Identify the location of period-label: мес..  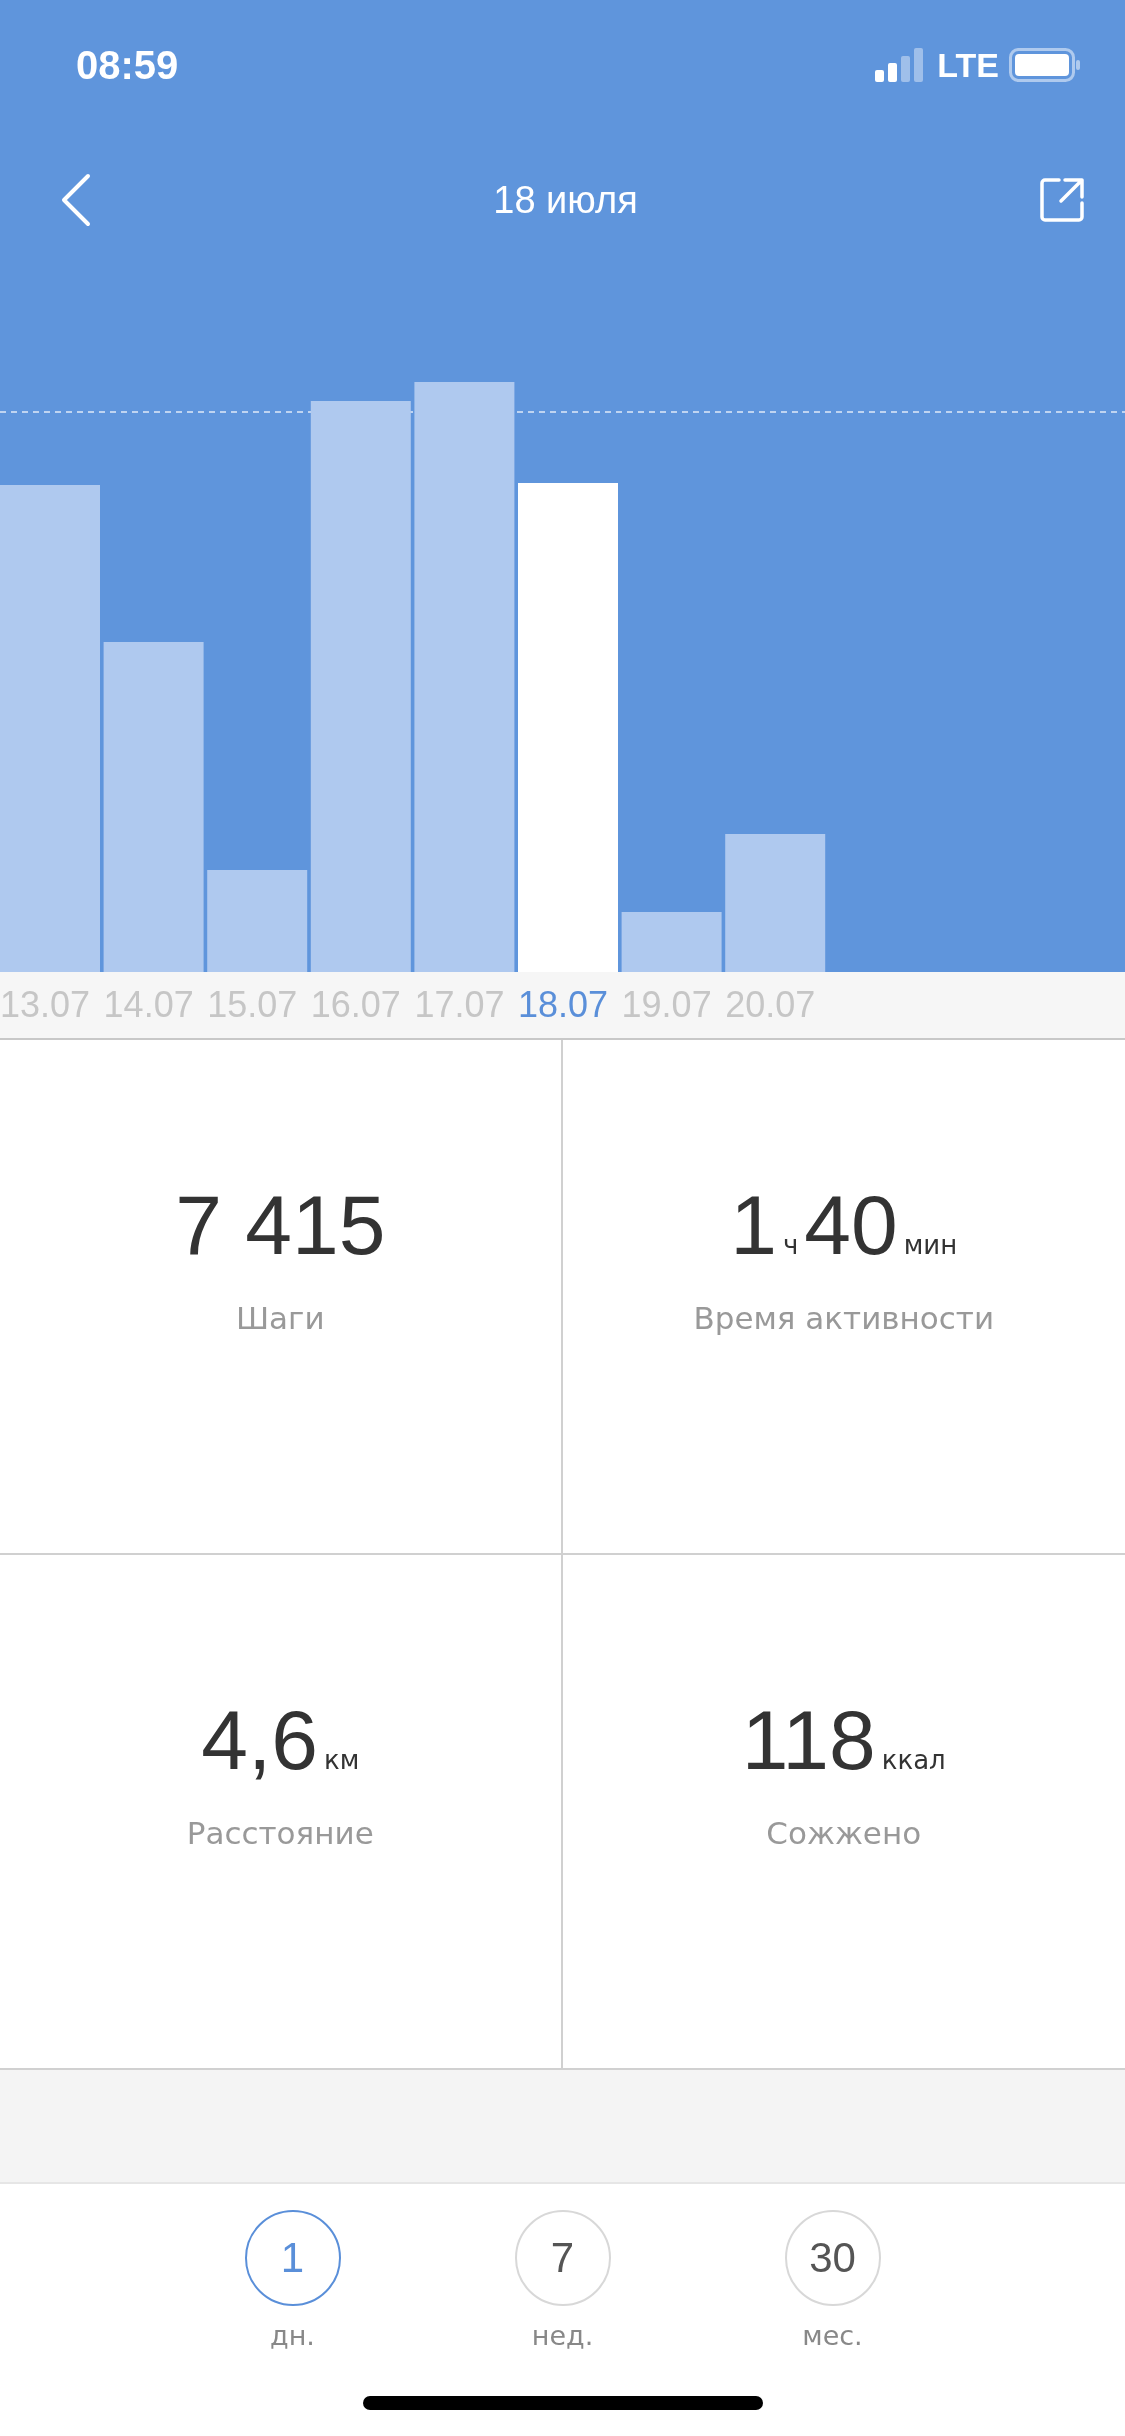
(832, 2335).